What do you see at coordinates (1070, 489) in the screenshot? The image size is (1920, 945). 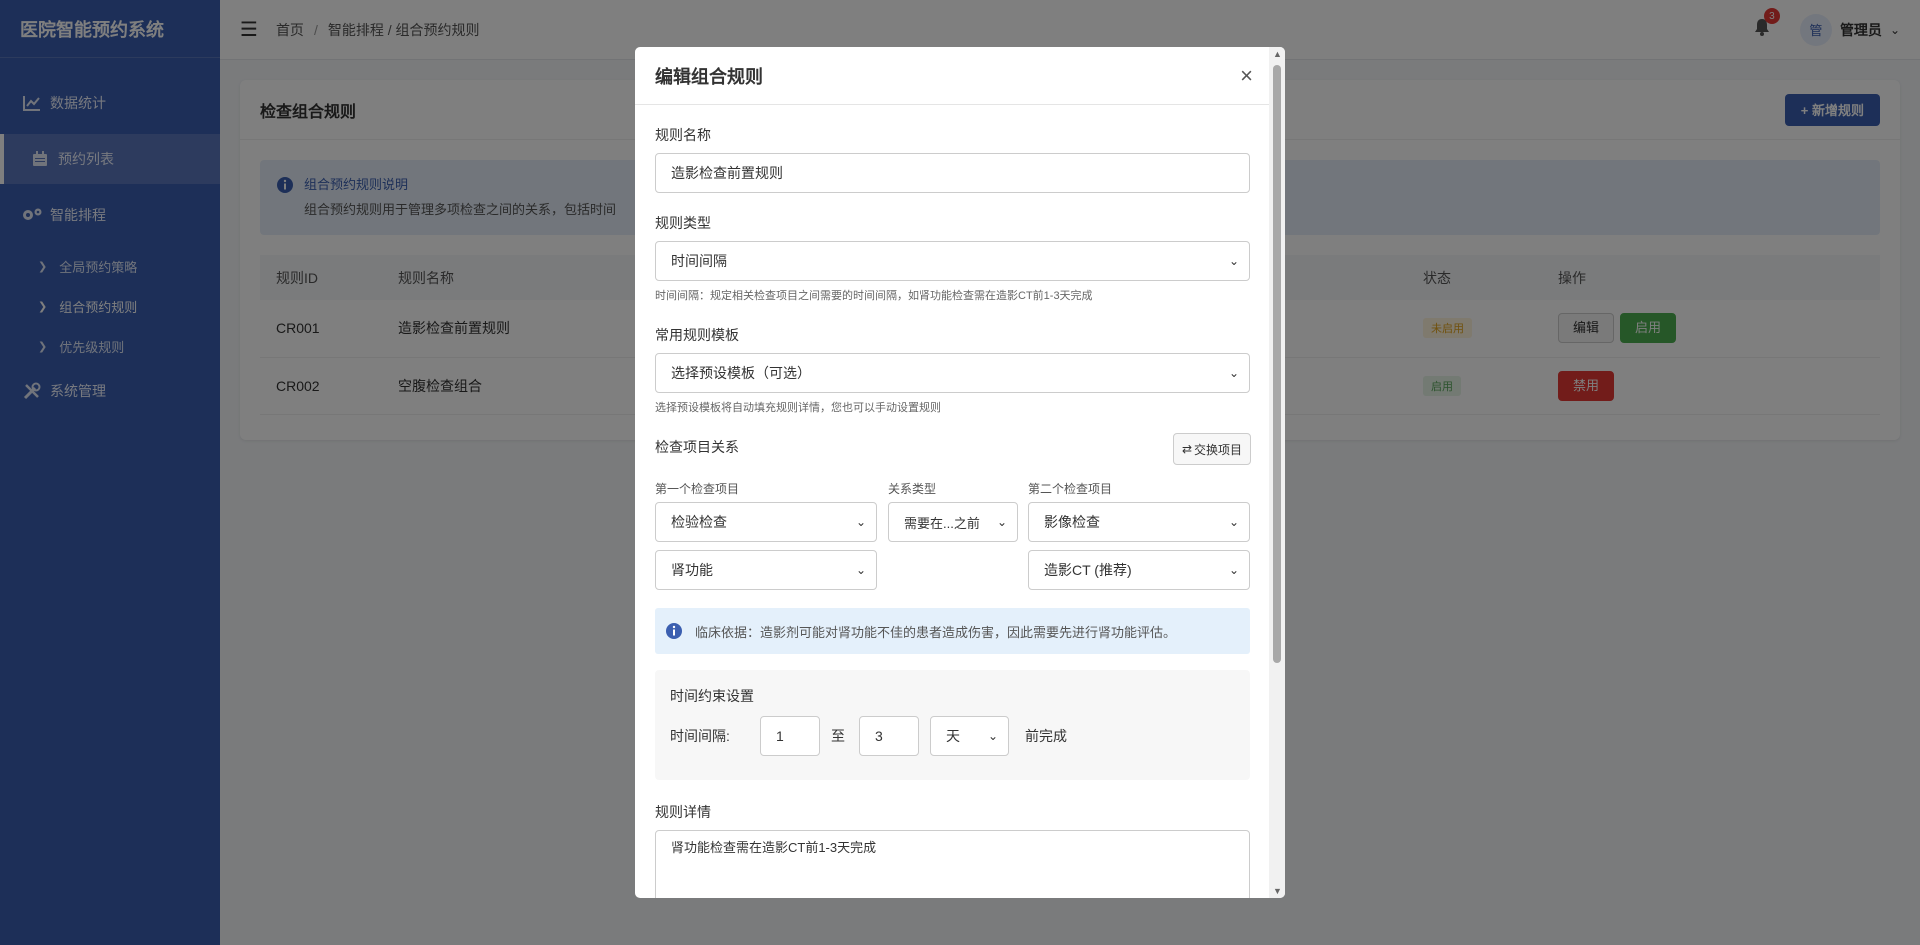 I see `second-item-label: 第二个检查项目` at bounding box center [1070, 489].